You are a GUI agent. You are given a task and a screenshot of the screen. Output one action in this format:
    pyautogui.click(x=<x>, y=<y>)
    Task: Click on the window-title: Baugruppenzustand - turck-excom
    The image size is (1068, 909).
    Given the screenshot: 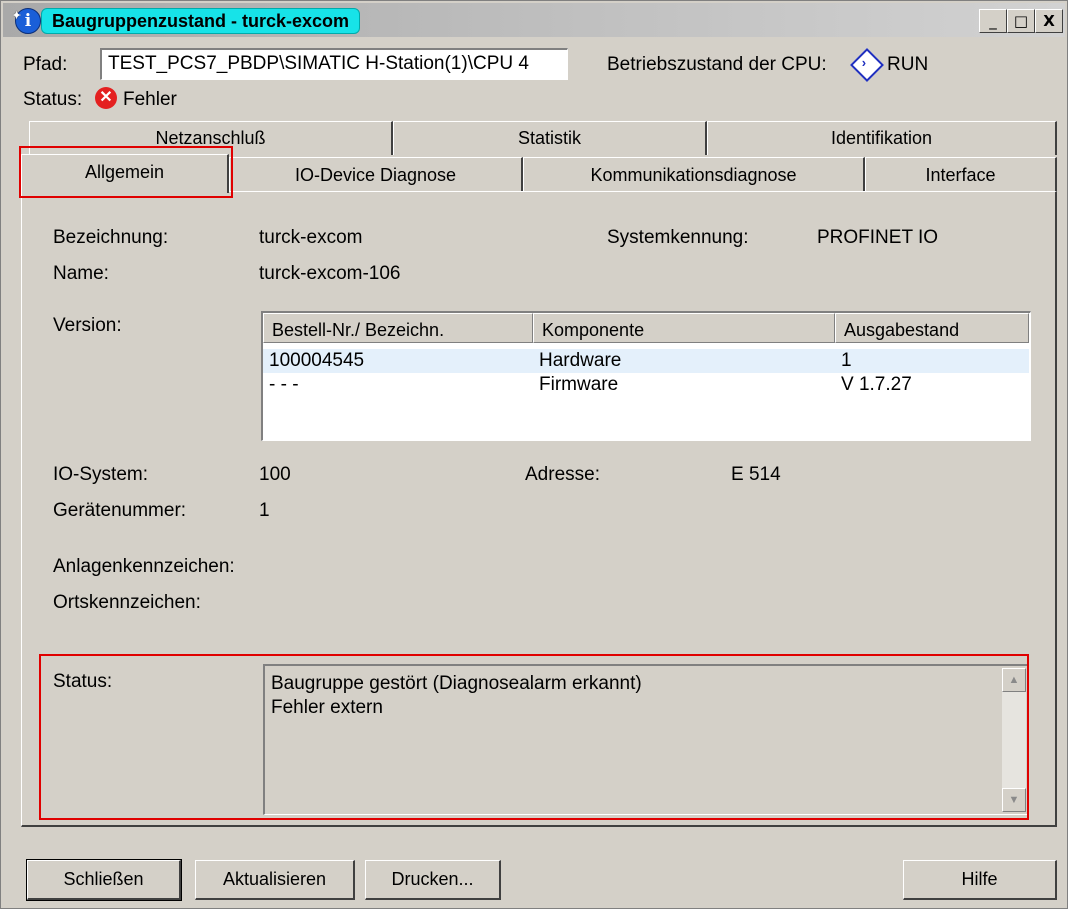 What is the action you would take?
    pyautogui.click(x=201, y=21)
    